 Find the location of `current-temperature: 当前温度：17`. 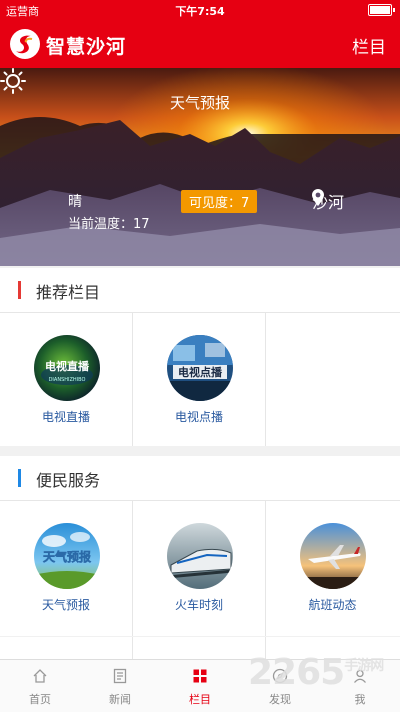

current-temperature: 当前温度：17 is located at coordinates (109, 224).